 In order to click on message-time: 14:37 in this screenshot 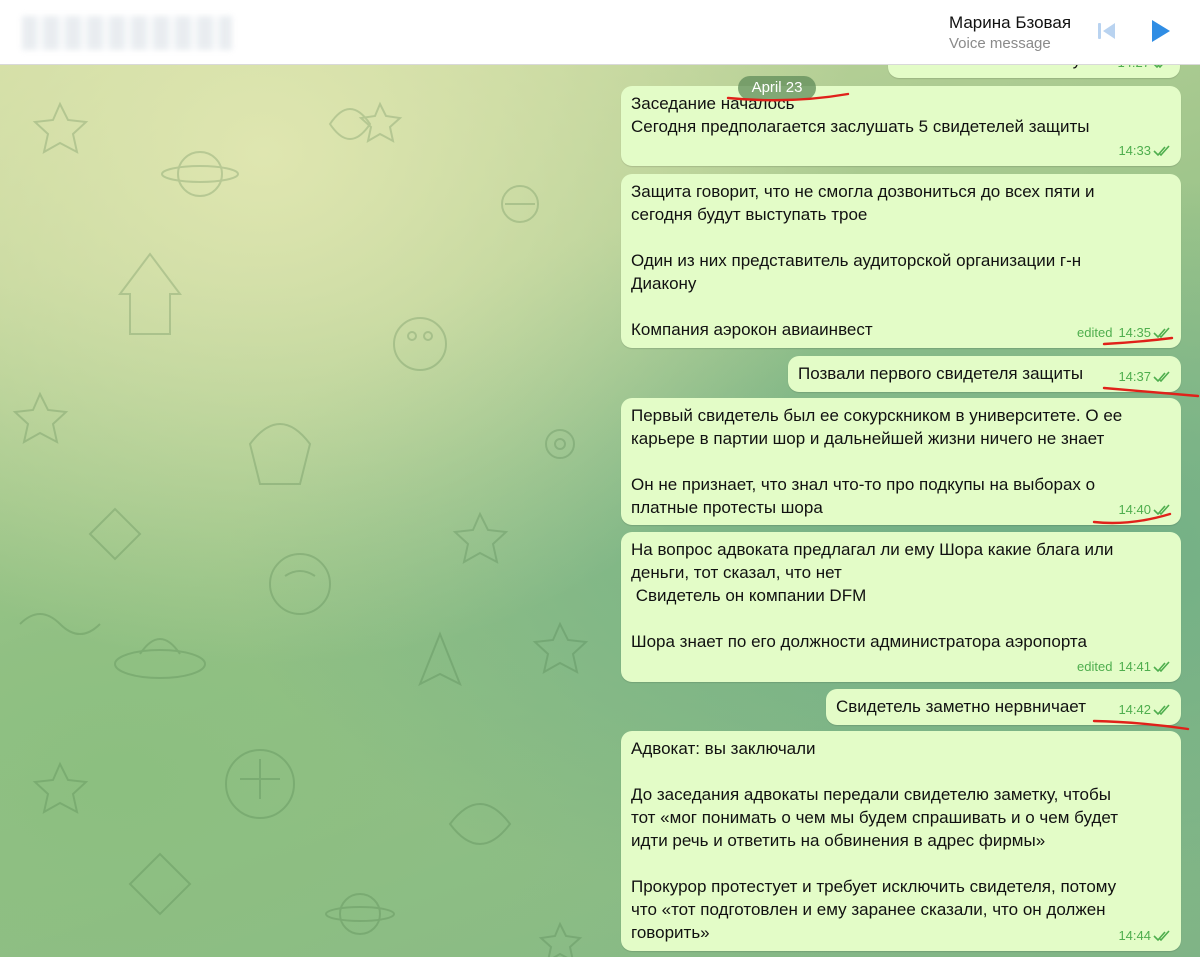, I will do `click(1134, 376)`.